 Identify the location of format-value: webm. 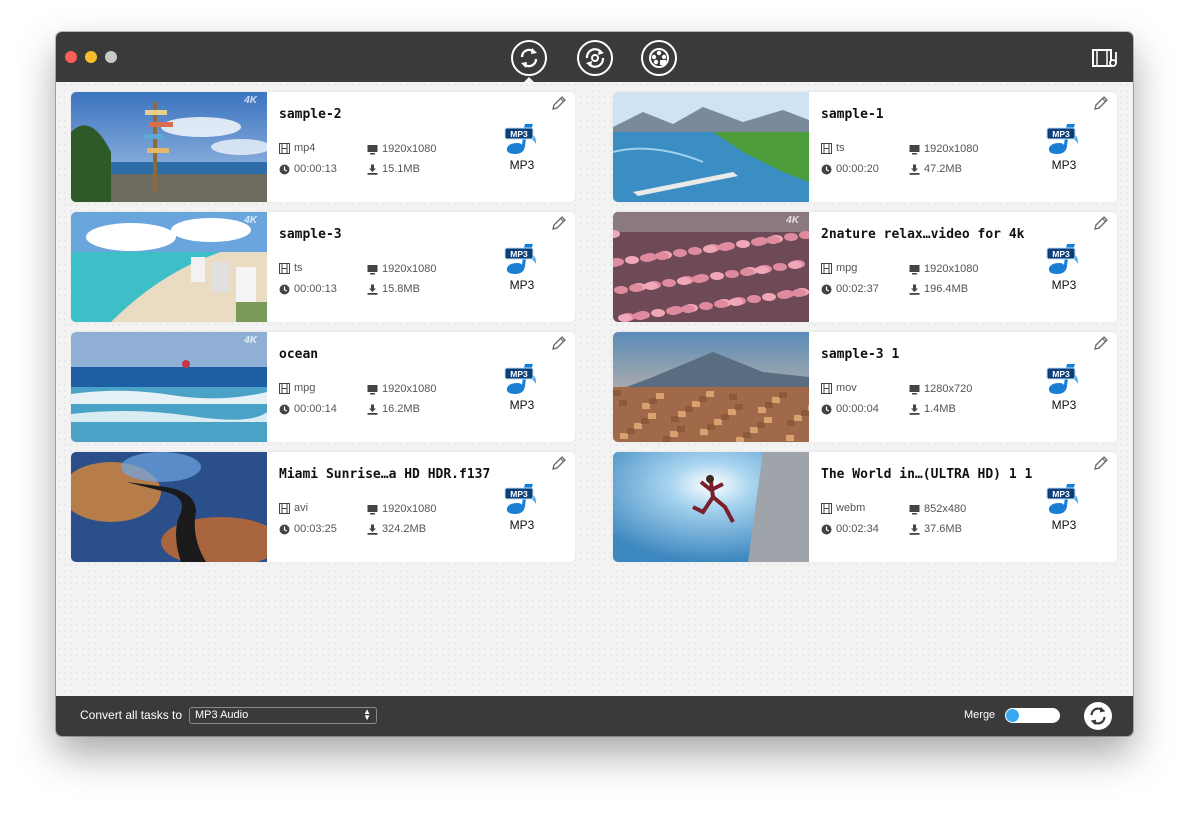
(851, 508).